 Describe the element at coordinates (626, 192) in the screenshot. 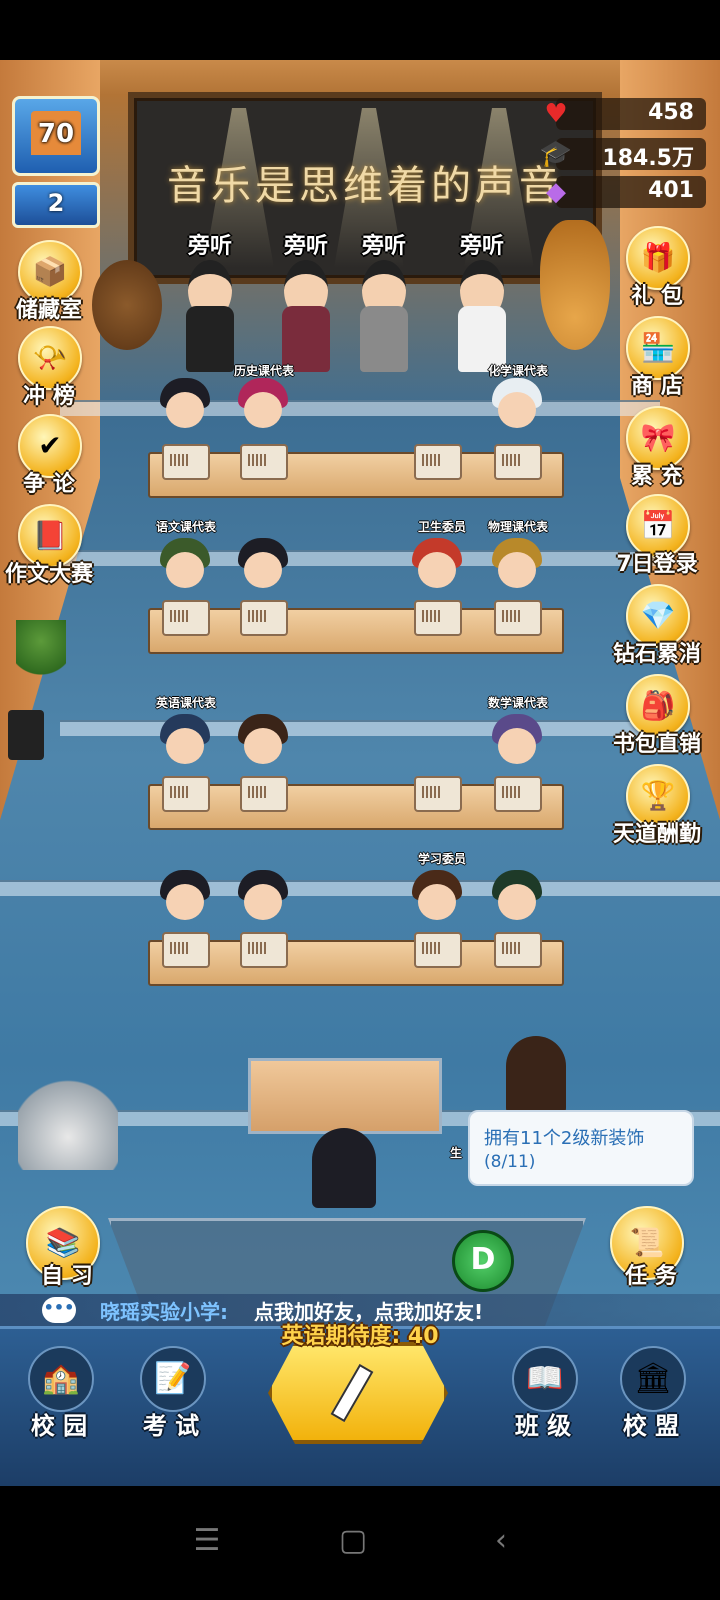

I see `resource-diamonds: ◆ 401` at that location.